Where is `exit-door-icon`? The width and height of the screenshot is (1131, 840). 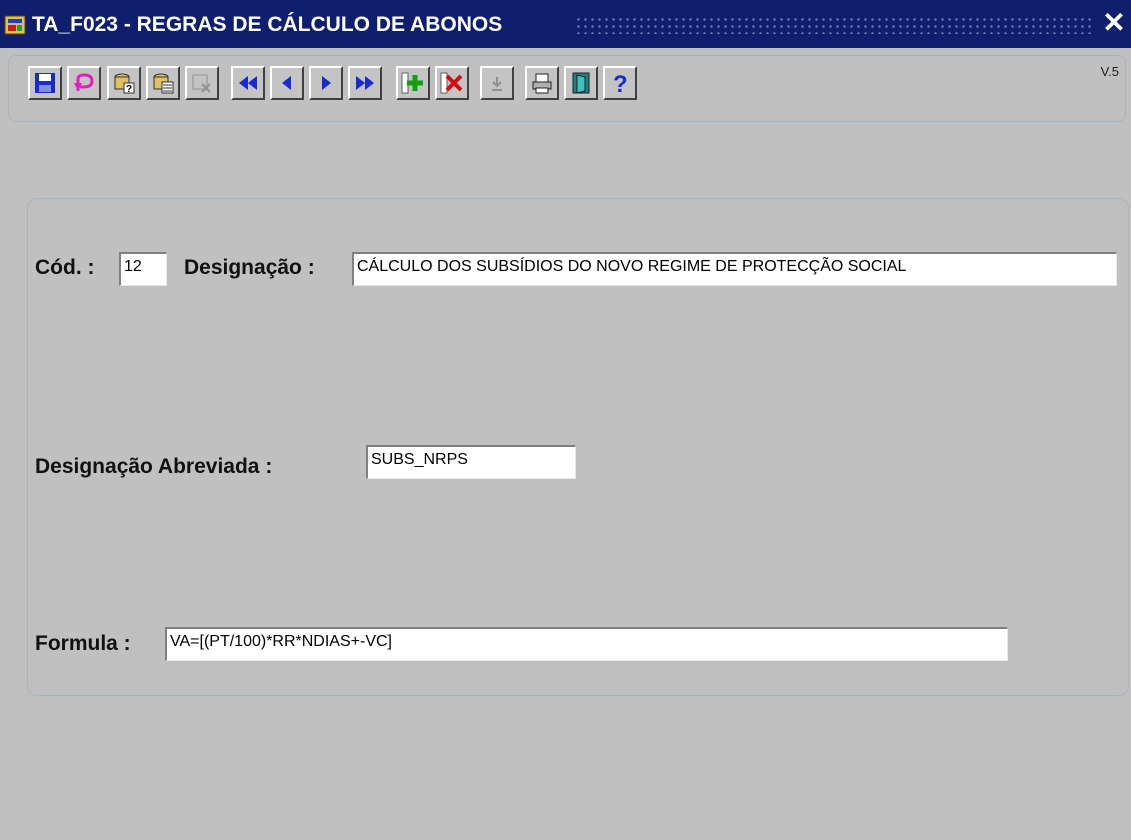 exit-door-icon is located at coordinates (581, 83).